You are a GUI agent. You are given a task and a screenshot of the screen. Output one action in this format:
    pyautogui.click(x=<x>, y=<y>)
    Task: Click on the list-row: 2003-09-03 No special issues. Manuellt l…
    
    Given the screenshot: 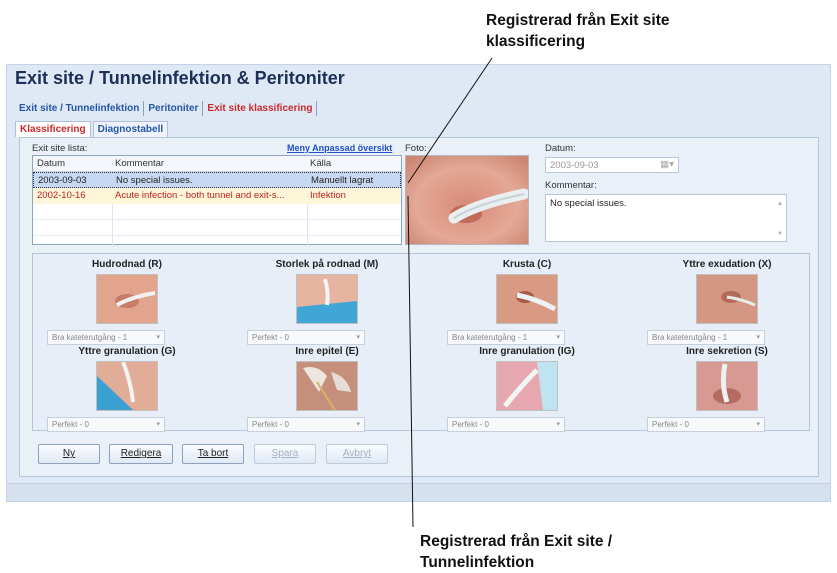 What is the action you would take?
    pyautogui.click(x=217, y=180)
    